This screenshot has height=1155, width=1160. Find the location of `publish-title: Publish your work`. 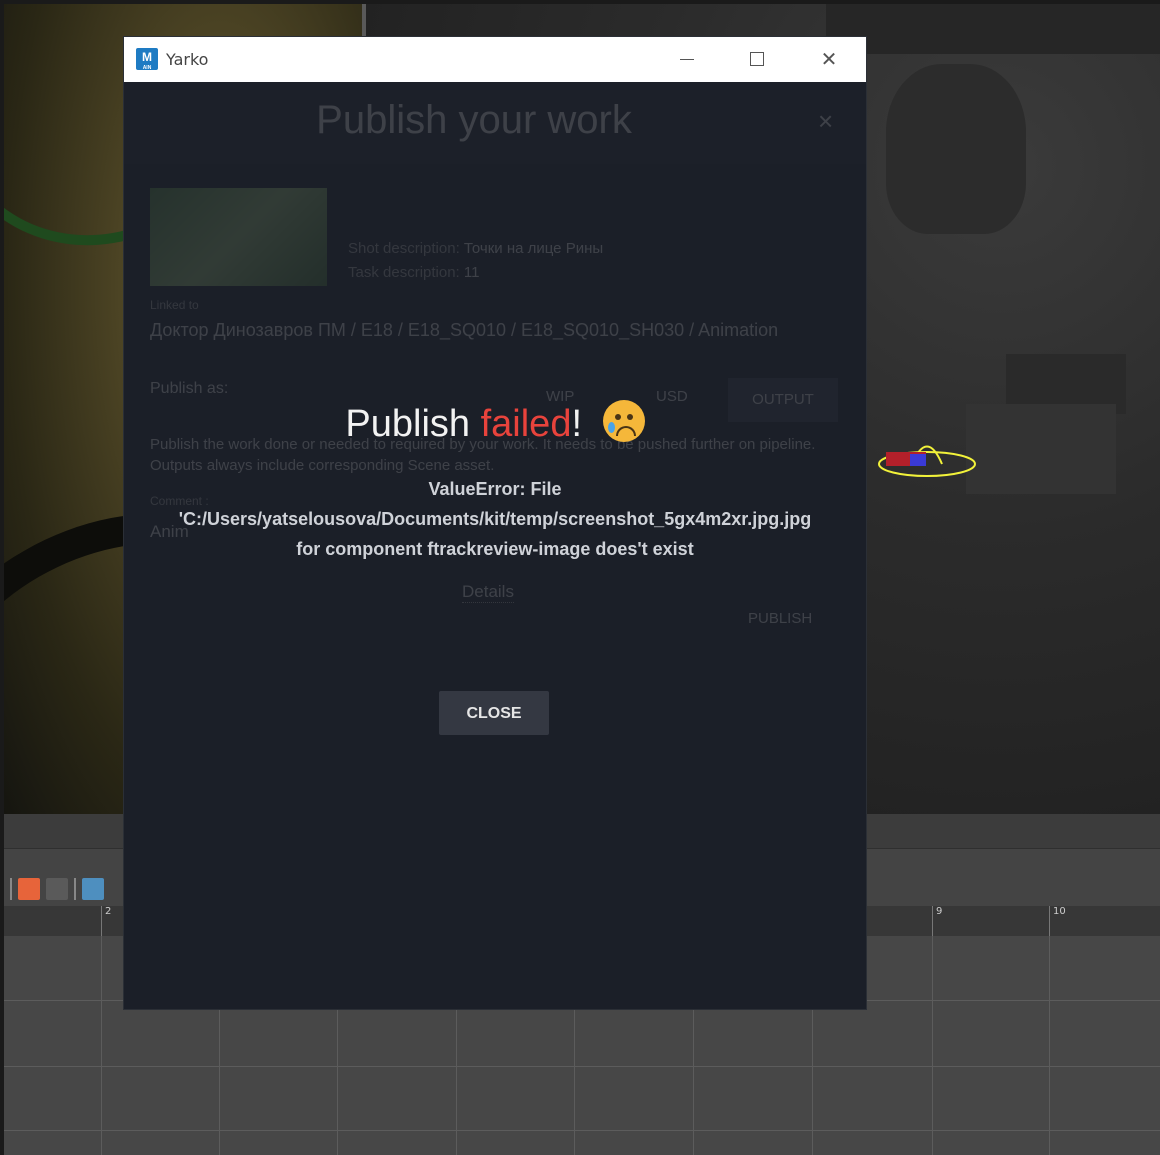

publish-title: Publish your work is located at coordinates (474, 120).